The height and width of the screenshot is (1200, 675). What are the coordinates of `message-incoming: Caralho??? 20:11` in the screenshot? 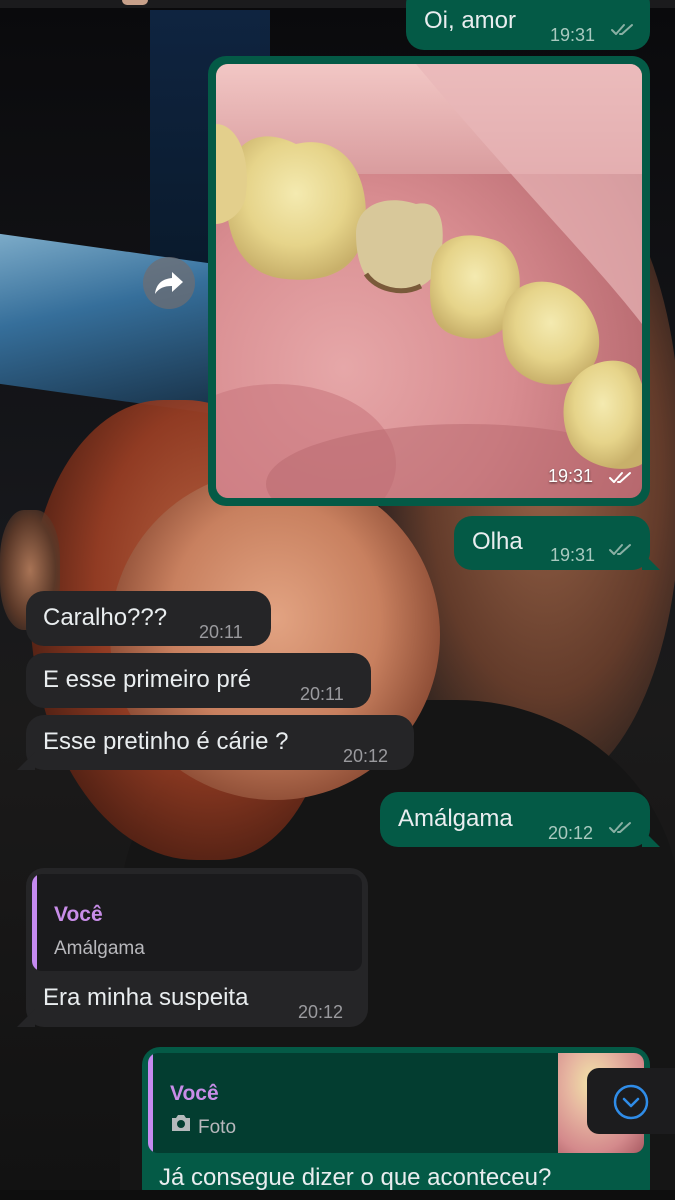 It's located at (148, 618).